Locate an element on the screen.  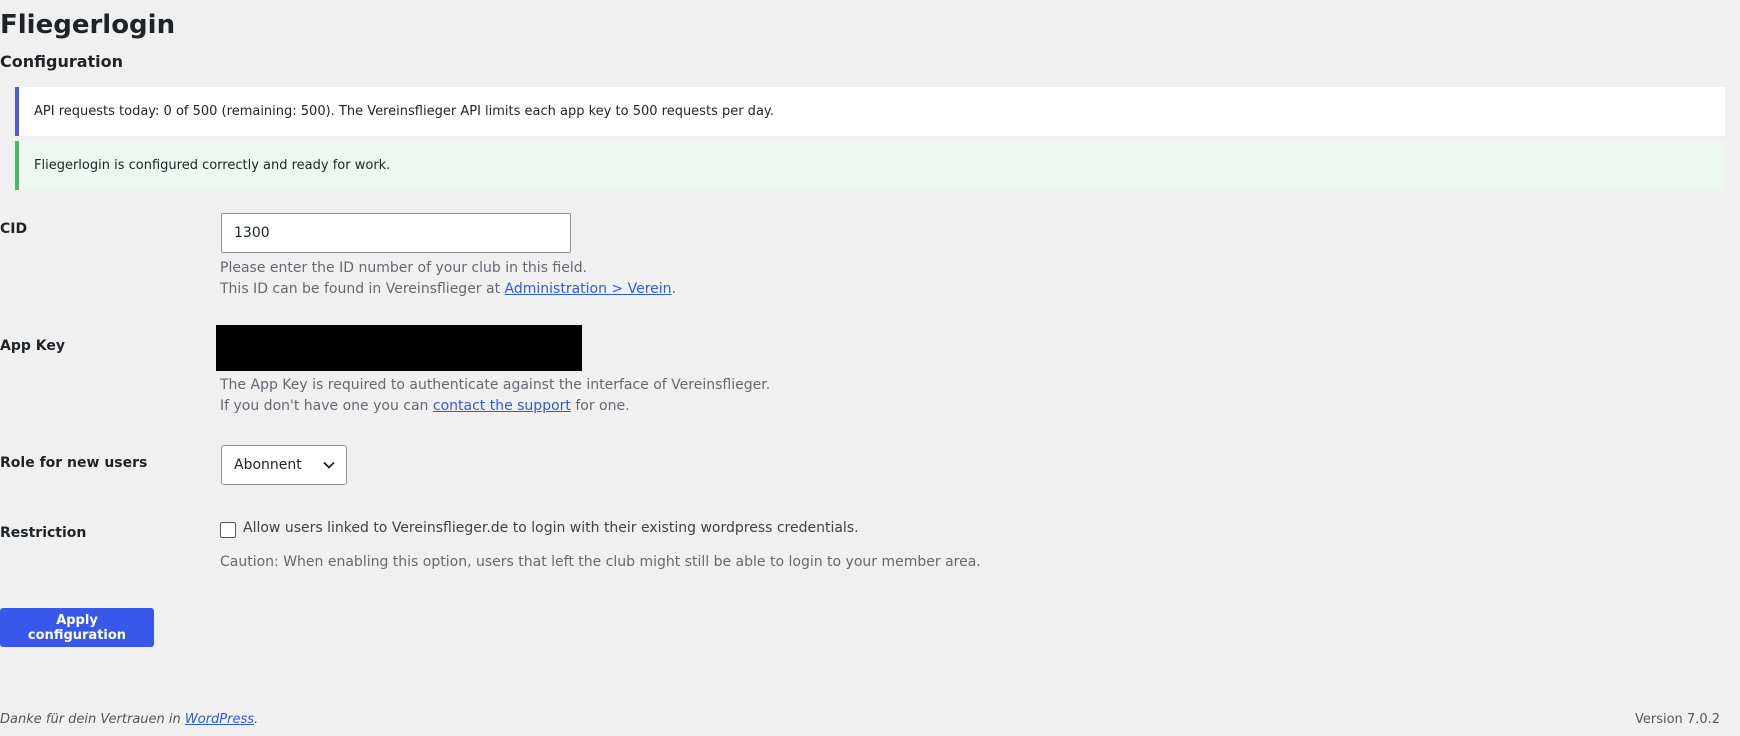
app-key-input-redacted is located at coordinates (399, 348).